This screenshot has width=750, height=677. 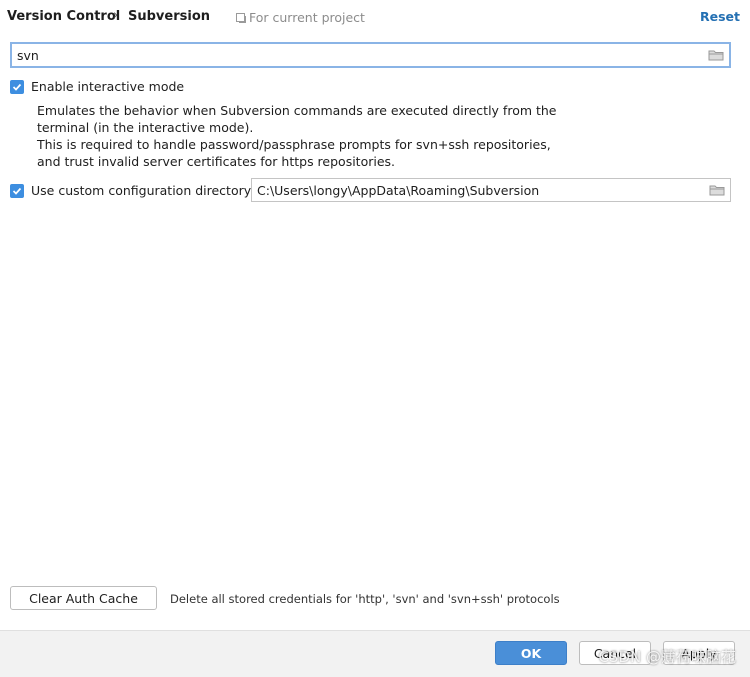 I want to click on description-line: terminal (in the interactive mode)., so click(x=145, y=127).